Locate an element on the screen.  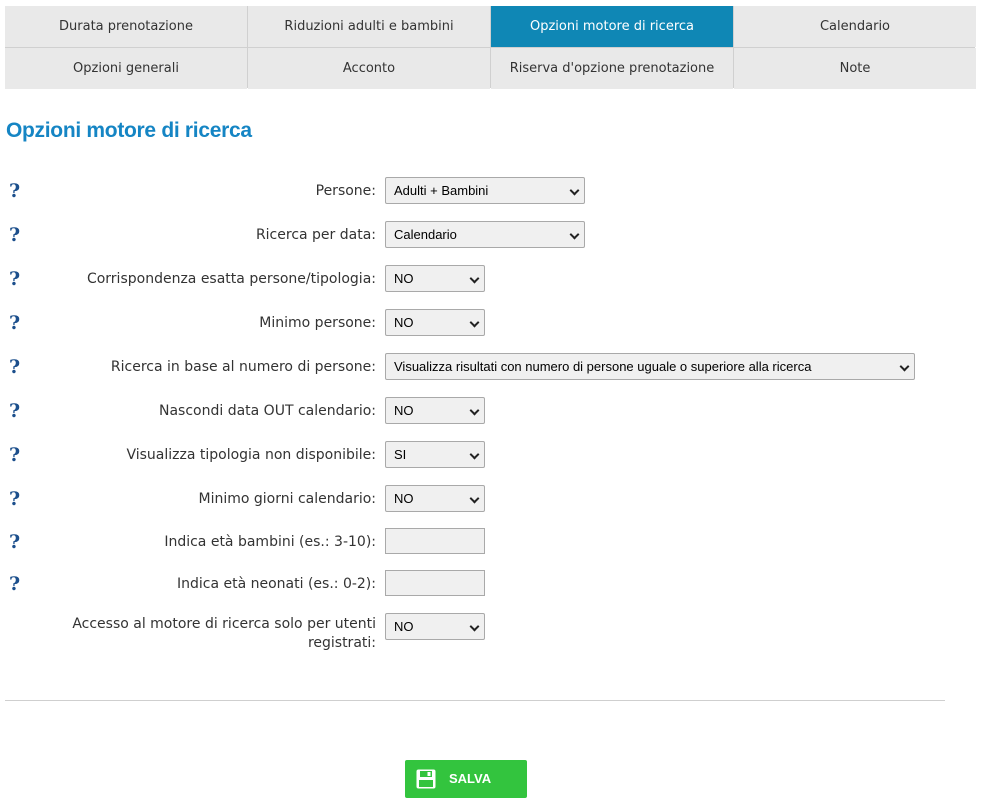
eta-neonati-input is located at coordinates (435, 583).